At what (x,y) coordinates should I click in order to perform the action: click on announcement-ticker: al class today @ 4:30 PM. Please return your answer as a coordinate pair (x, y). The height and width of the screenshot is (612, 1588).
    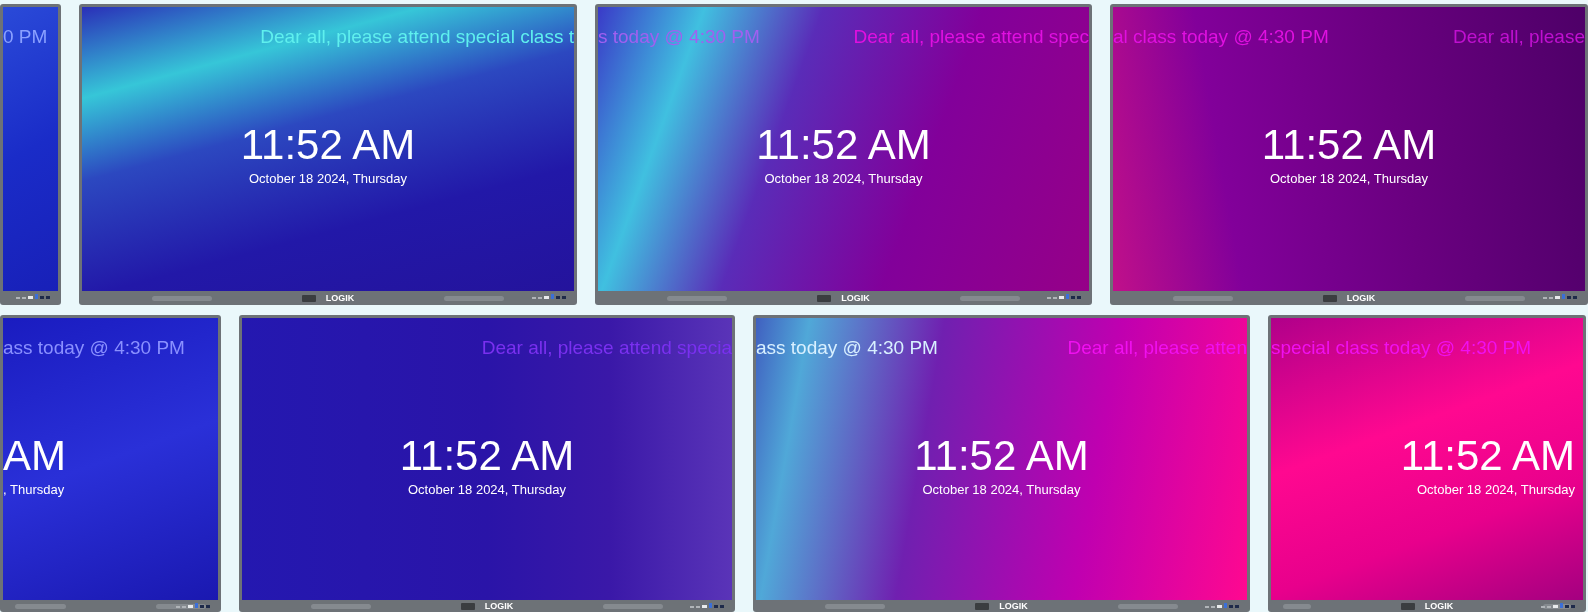
    Looking at the image, I should click on (1221, 37).